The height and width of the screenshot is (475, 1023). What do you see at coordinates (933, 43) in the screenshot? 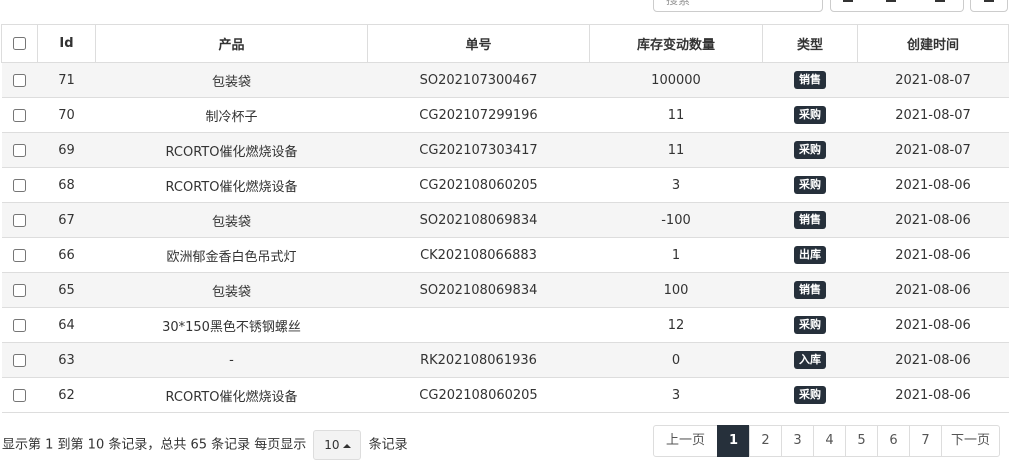
I see `header-created: 创建时间` at bounding box center [933, 43].